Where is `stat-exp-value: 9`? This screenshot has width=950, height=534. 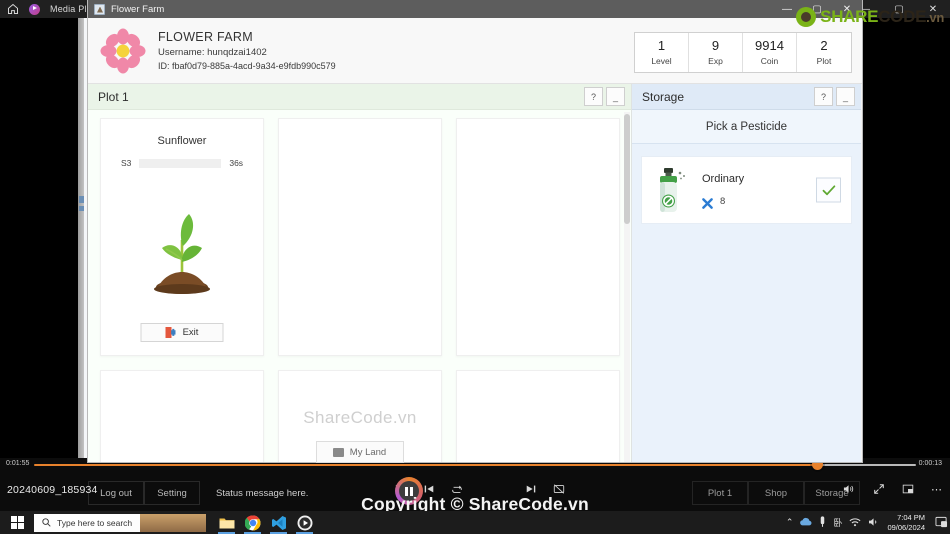
stat-exp-value: 9 is located at coordinates (715, 45).